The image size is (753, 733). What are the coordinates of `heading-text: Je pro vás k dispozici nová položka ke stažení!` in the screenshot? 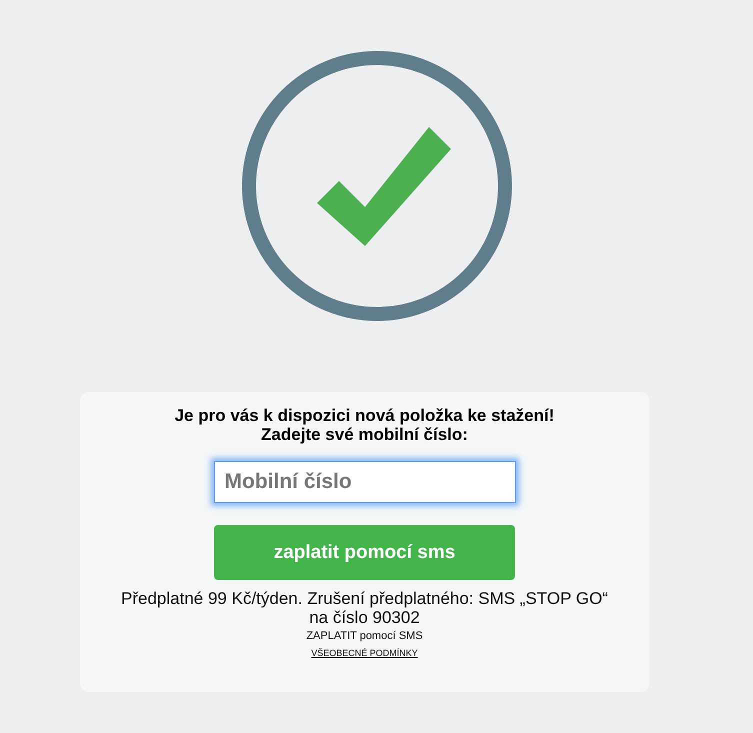 It's located at (364, 415).